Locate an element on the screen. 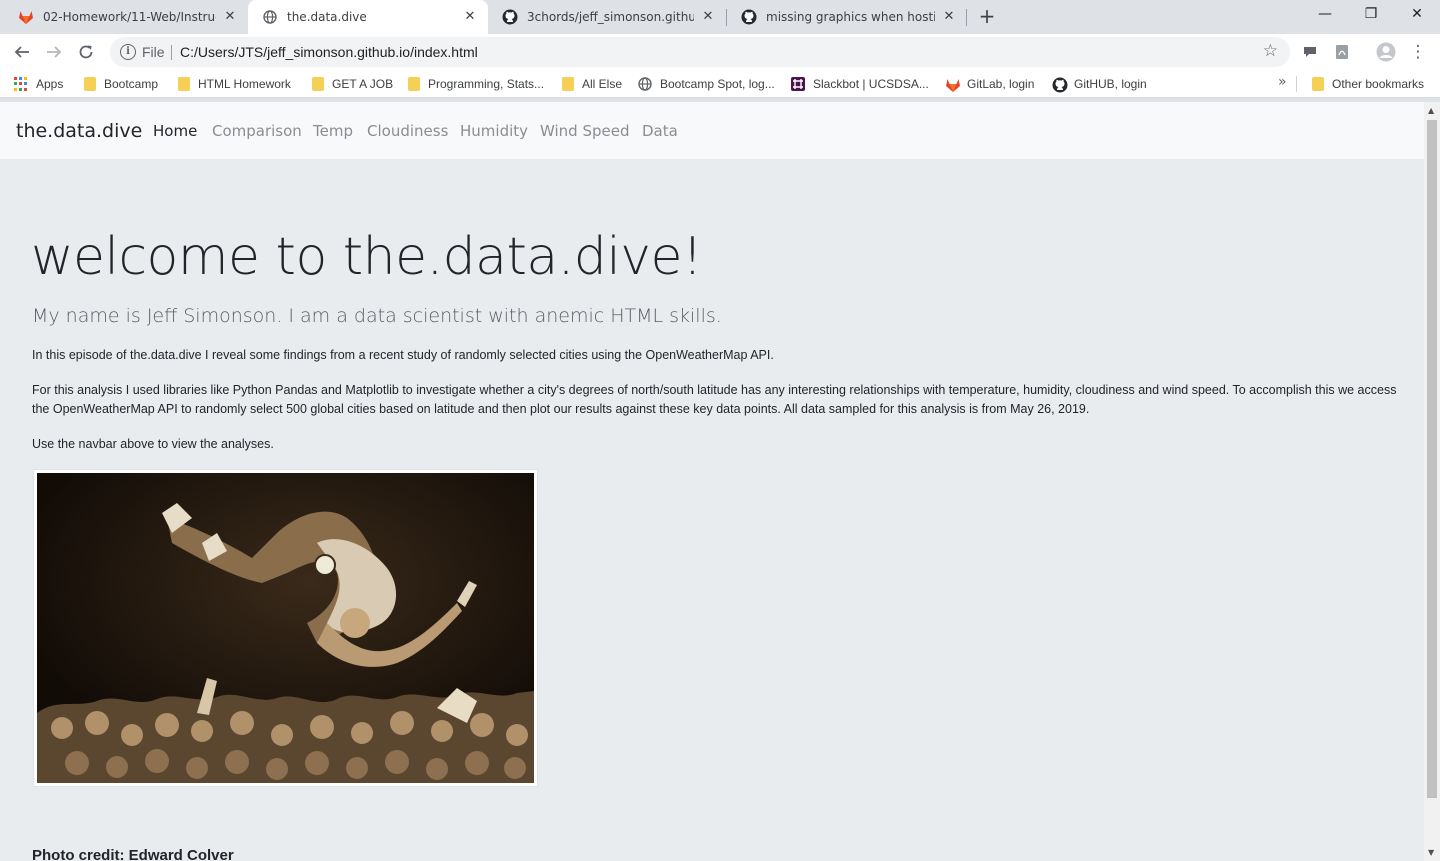 The image size is (1440, 861). more-bookmarks-chevron-icon: » is located at coordinates (1282, 82).